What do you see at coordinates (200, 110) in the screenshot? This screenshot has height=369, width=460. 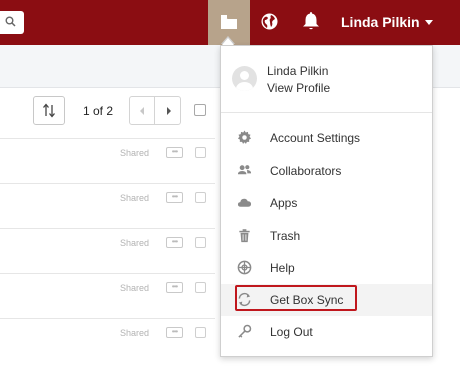 I see `select-all-checkbox` at bounding box center [200, 110].